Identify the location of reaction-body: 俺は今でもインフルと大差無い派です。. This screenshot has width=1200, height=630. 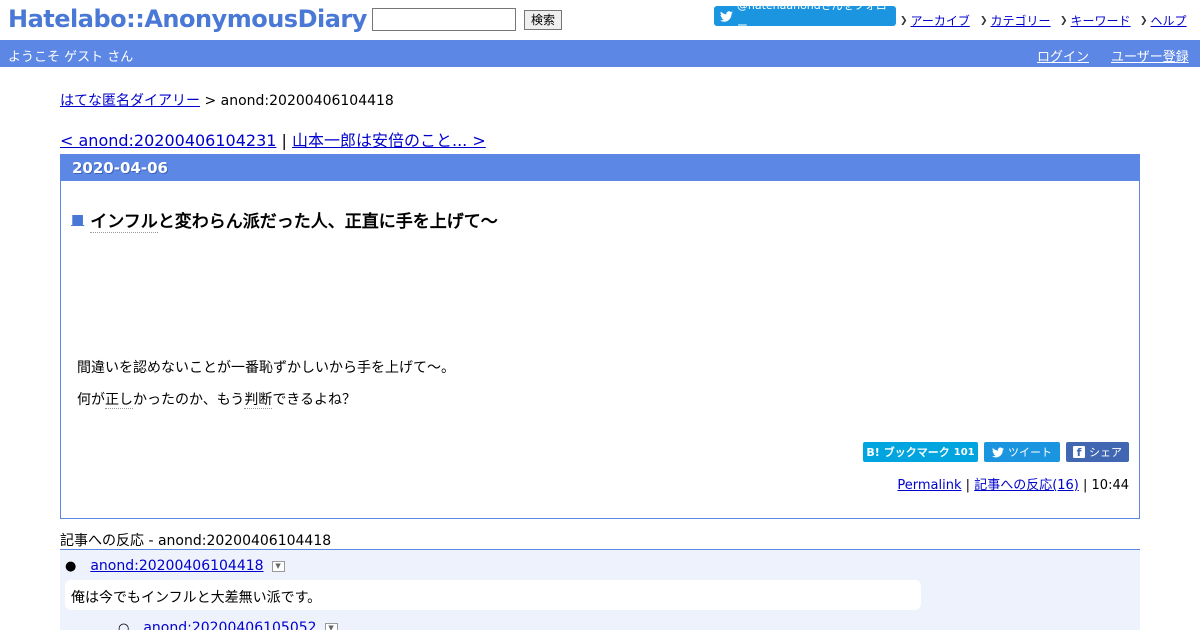
(493, 595).